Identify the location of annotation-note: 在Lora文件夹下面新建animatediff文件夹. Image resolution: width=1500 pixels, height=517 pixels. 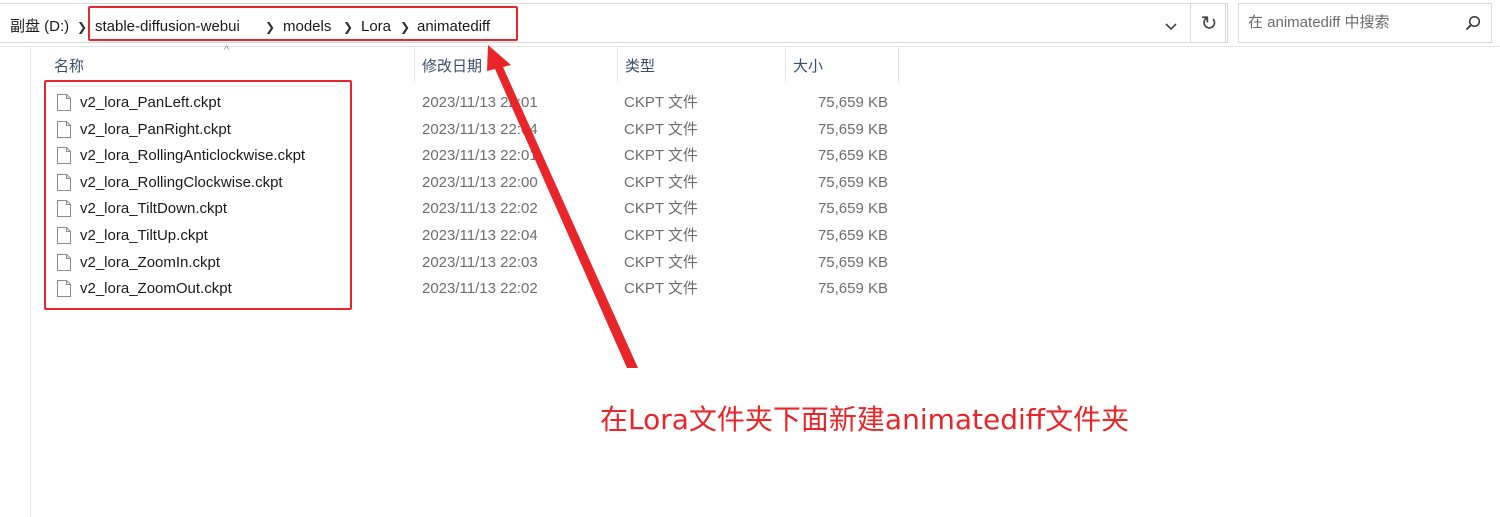
(865, 419).